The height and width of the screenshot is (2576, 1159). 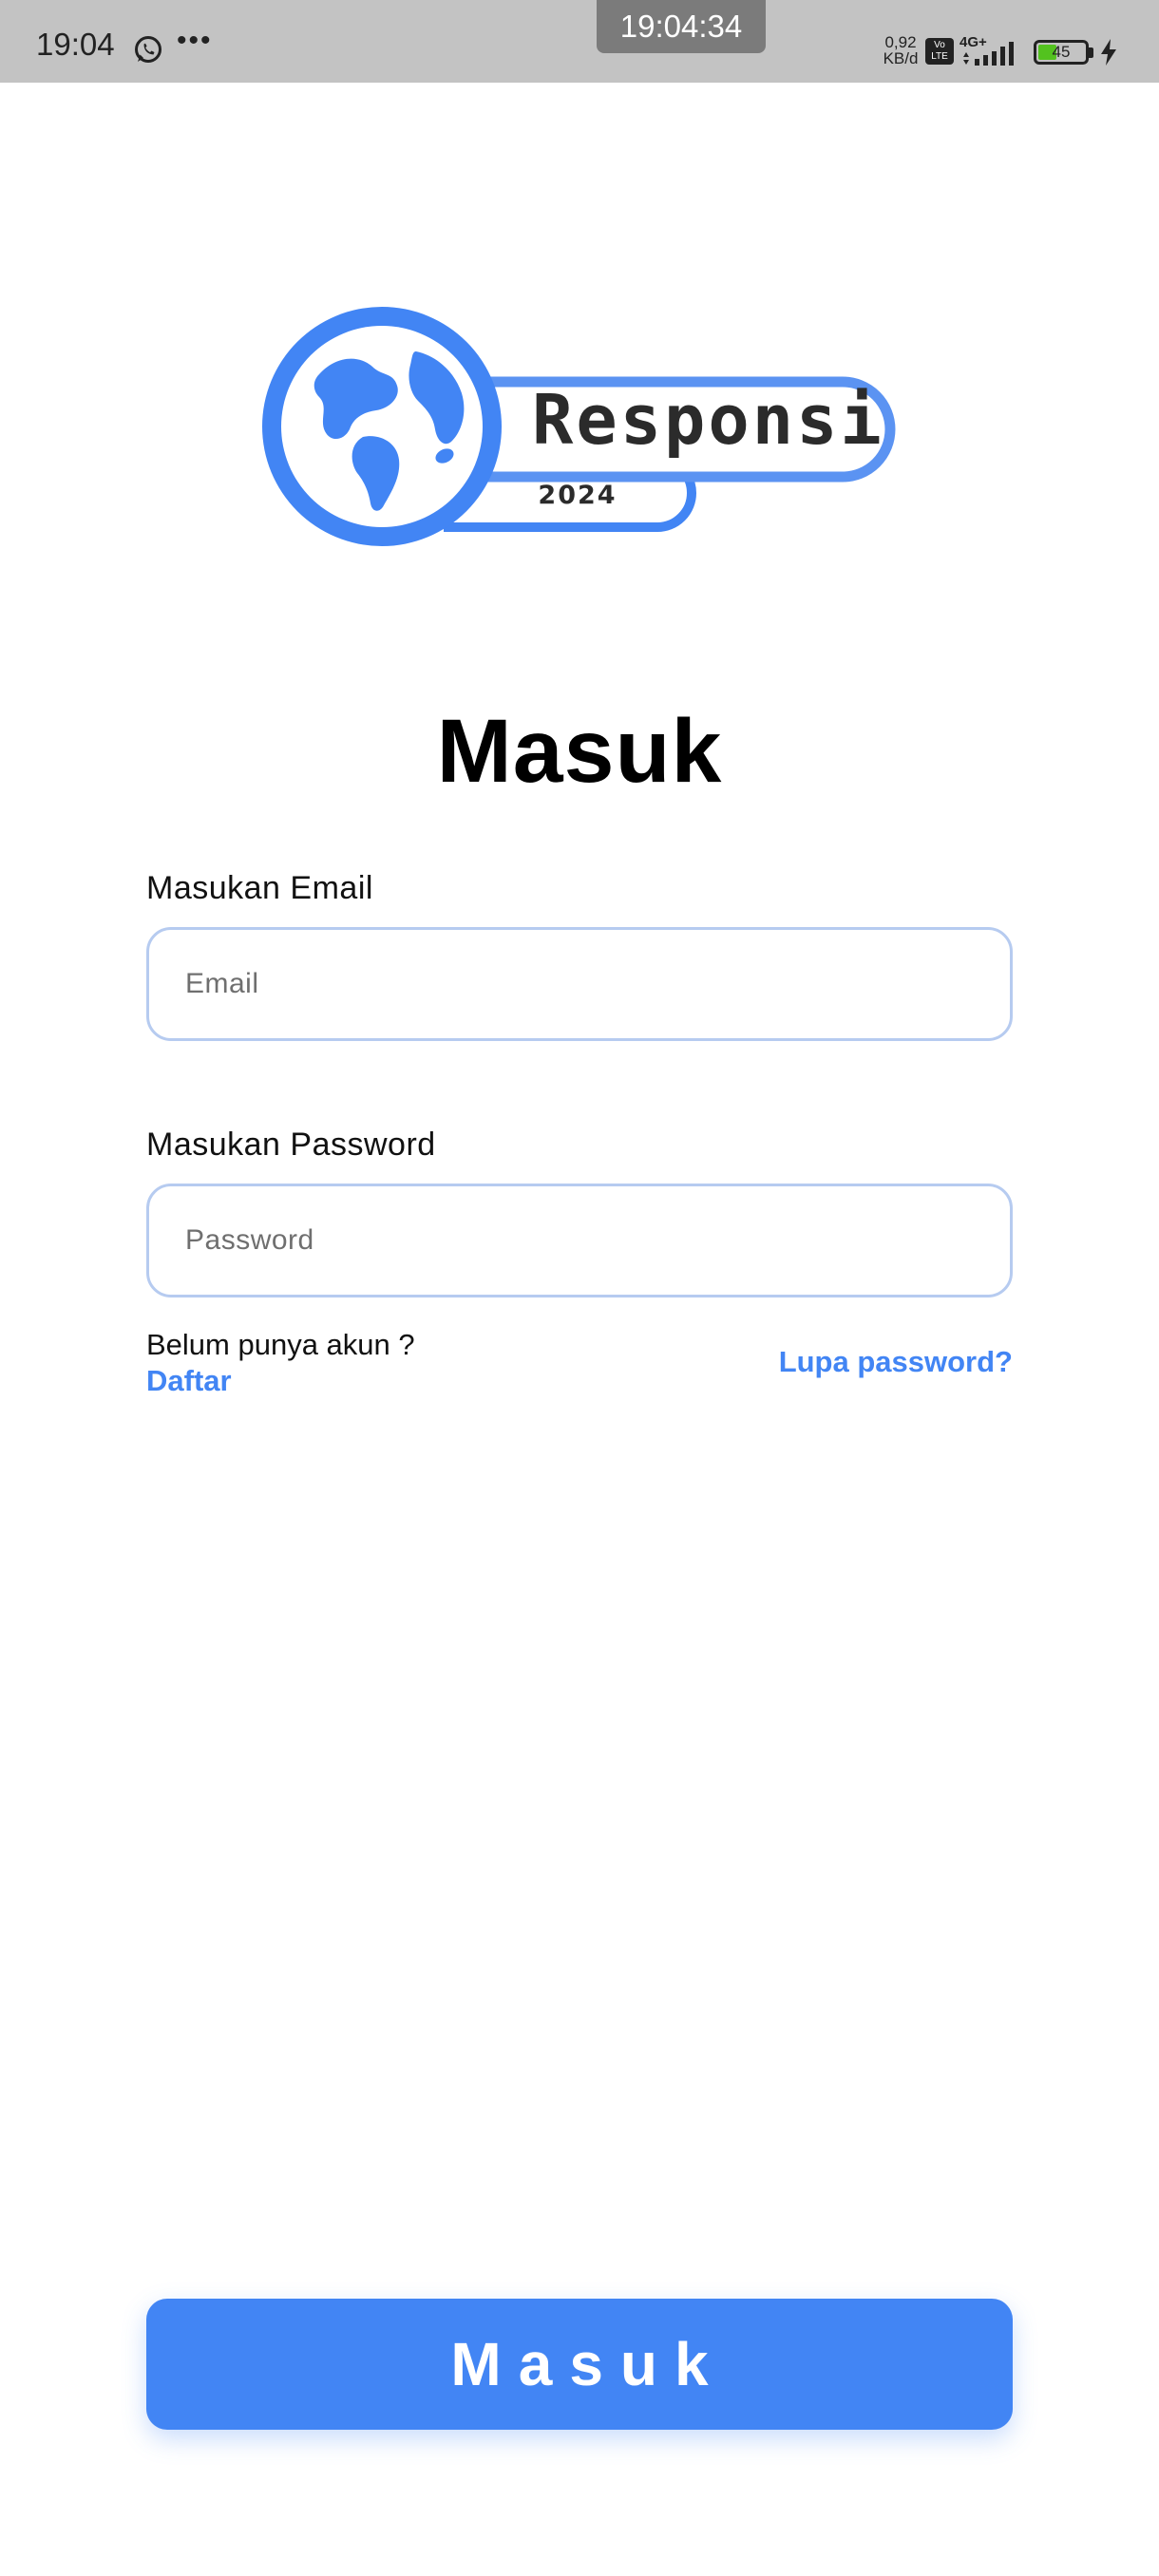 What do you see at coordinates (939, 45) in the screenshot?
I see `volte-line1: Vo` at bounding box center [939, 45].